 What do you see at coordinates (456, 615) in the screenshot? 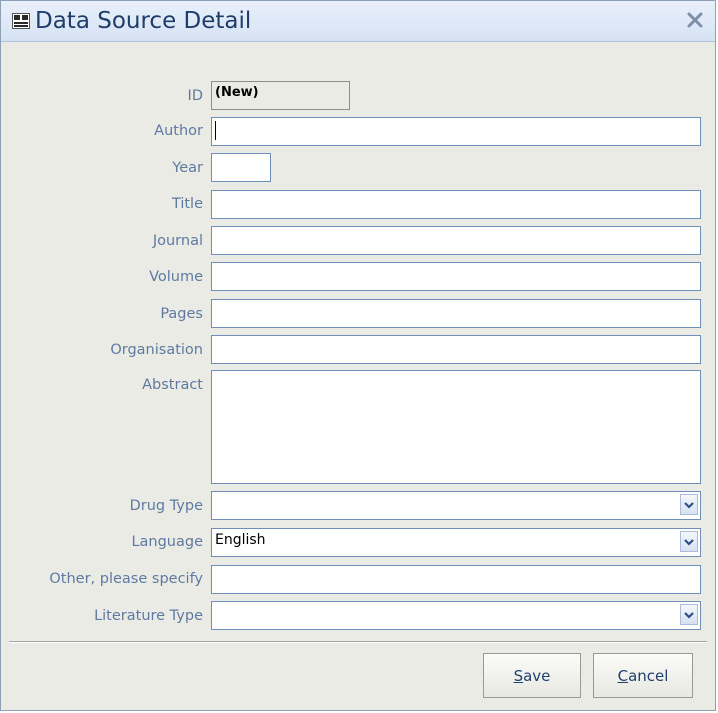
I see `literature-type-select` at bounding box center [456, 615].